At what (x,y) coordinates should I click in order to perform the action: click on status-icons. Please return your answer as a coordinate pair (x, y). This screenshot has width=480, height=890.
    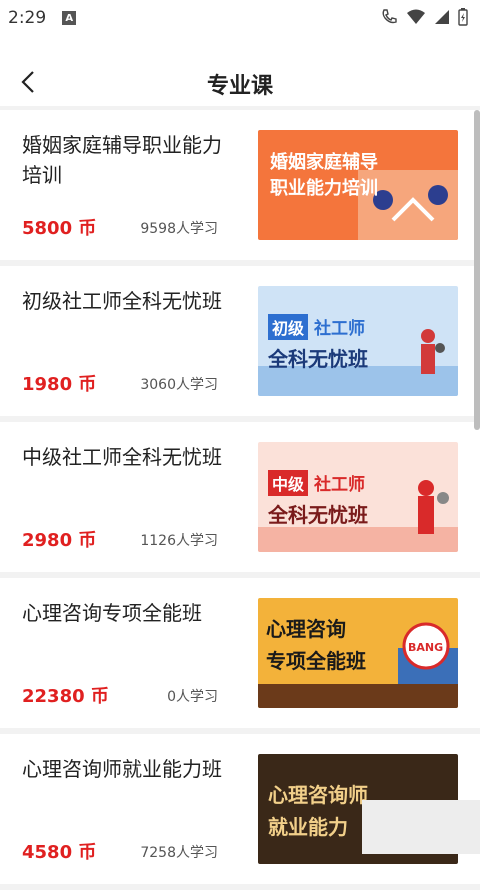
    Looking at the image, I should click on (424, 19).